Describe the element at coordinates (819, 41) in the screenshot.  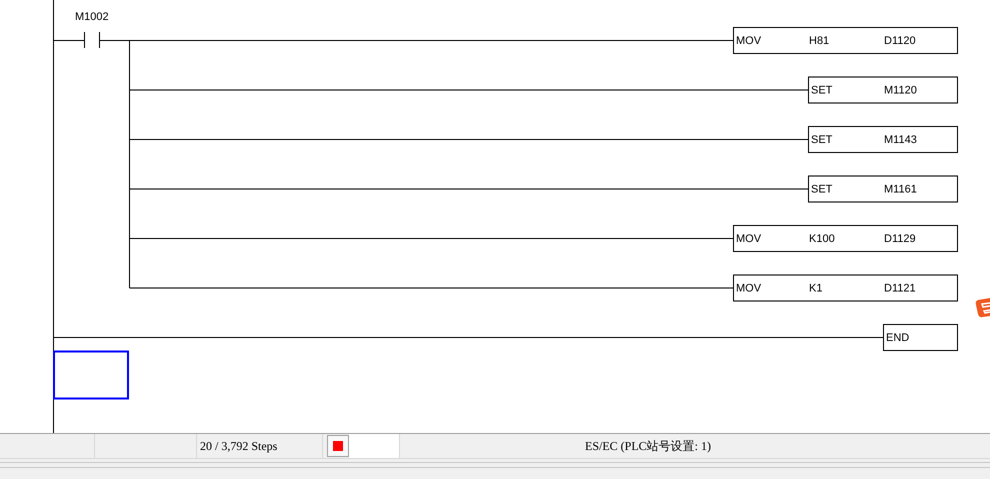
I see `instruction-operand: H81` at that location.